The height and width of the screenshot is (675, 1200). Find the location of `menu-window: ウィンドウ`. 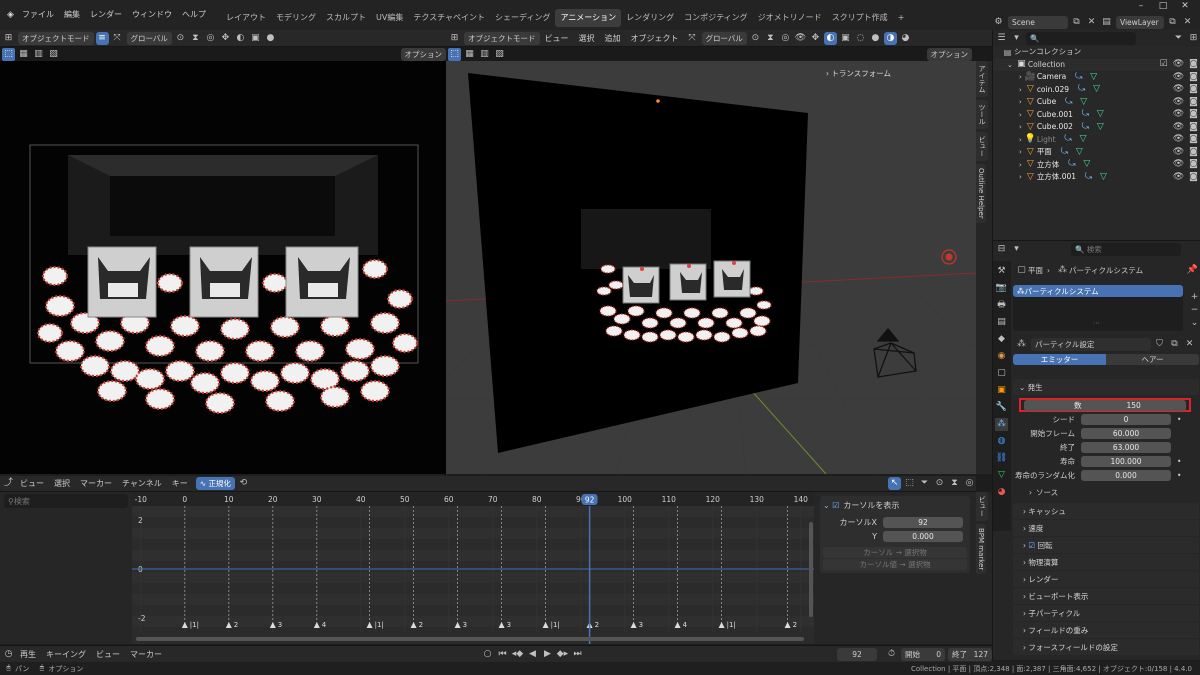

menu-window: ウィンドウ is located at coordinates (152, 15).